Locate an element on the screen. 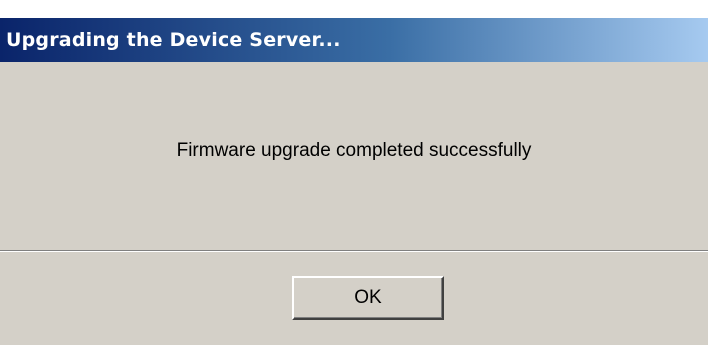  status-message: Firmware upgrade completed successfully is located at coordinates (354, 150).